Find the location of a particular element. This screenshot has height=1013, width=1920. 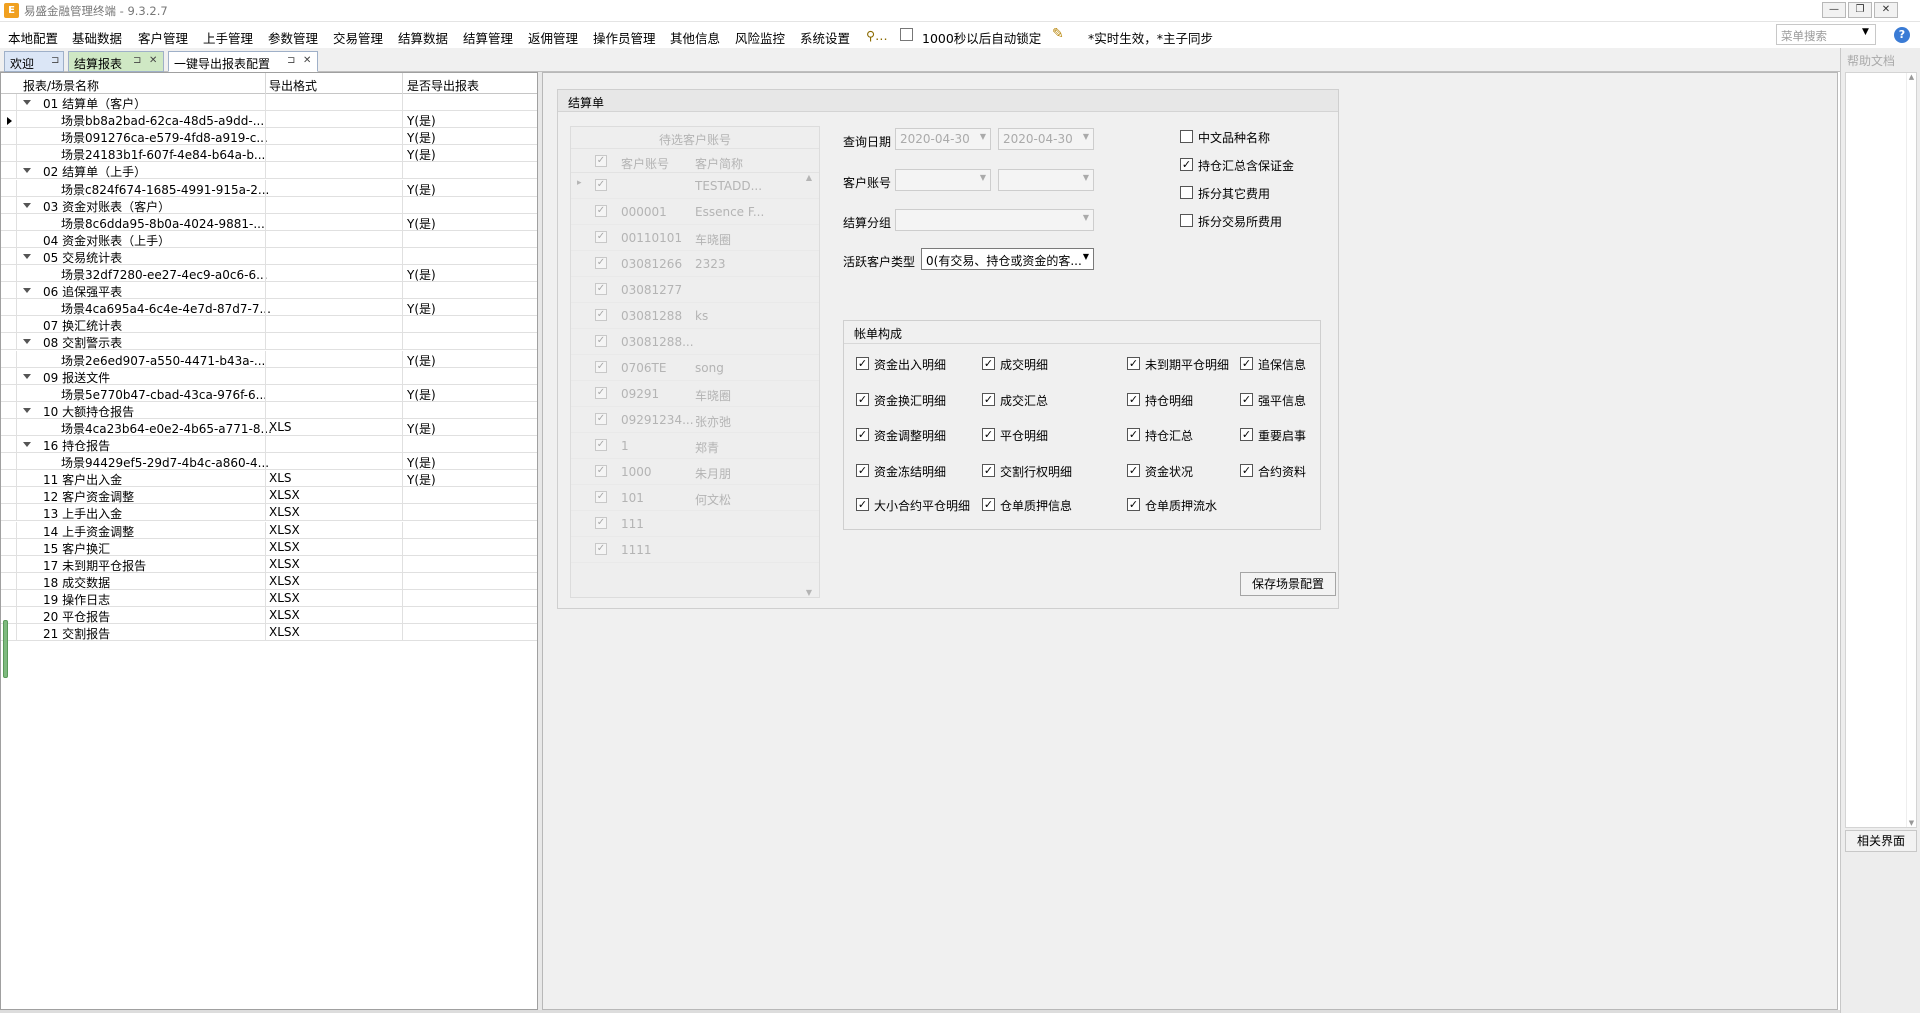

table-row: 场景bb8a2bad-62ca-48d5-a9dd-... Y(是) is located at coordinates (269, 120).